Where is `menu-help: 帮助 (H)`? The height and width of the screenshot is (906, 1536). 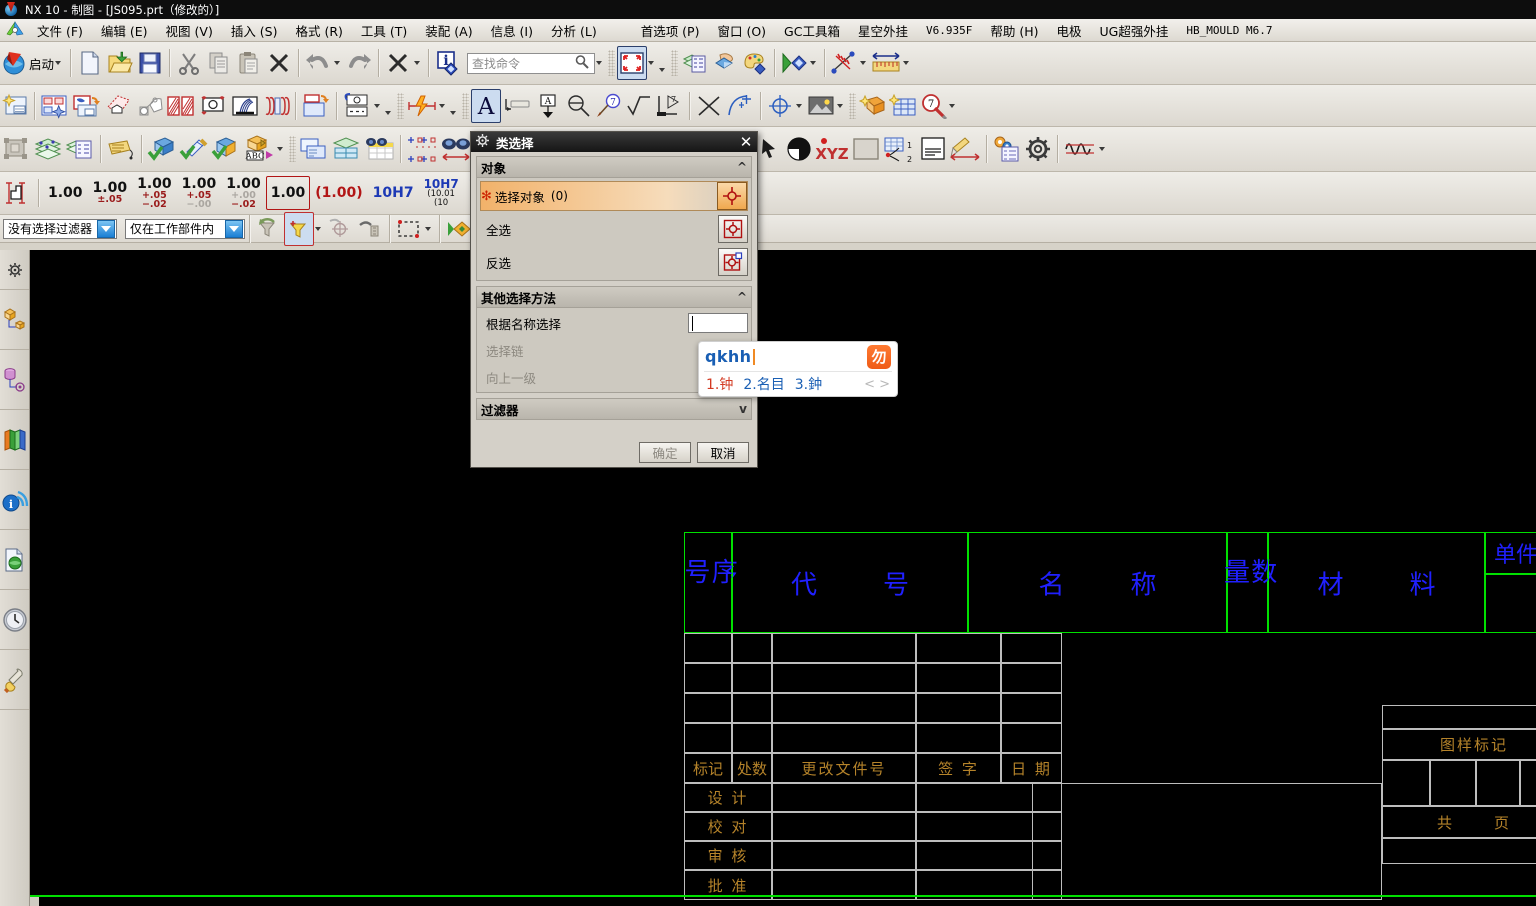
menu-help: 帮助 (H) is located at coordinates (1014, 30).